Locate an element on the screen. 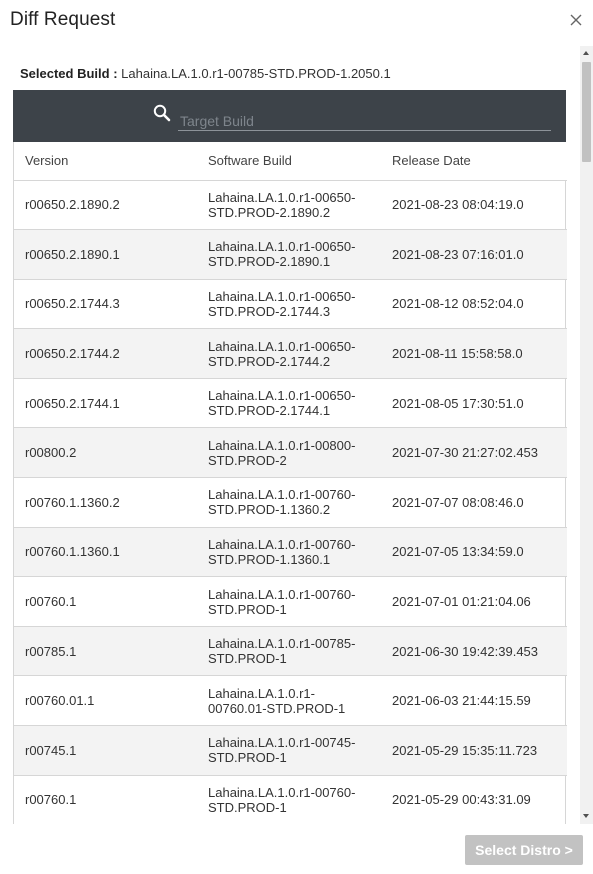 The height and width of the screenshot is (874, 593). release-date-cell: 2021-07-01 01:21:04.06 is located at coordinates (474, 601).